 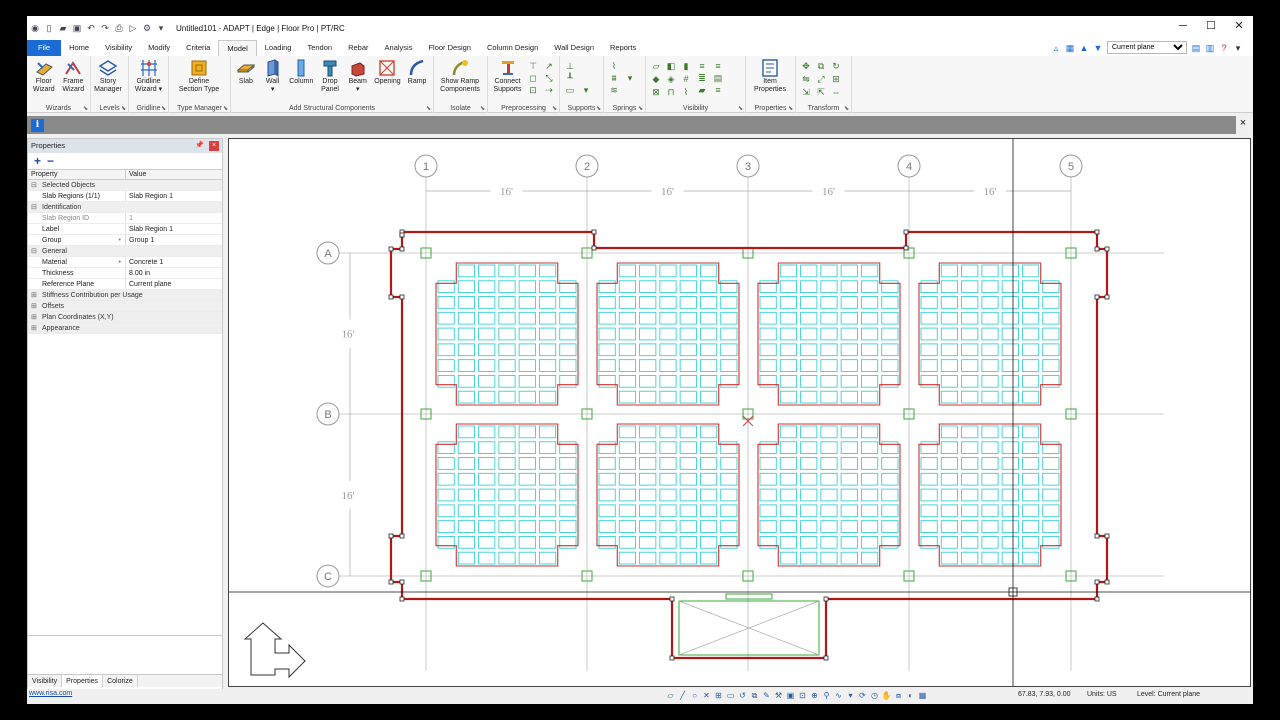 What do you see at coordinates (554, 108) in the screenshot?
I see `preprocessing-launcher-icon: ⬊` at bounding box center [554, 108].